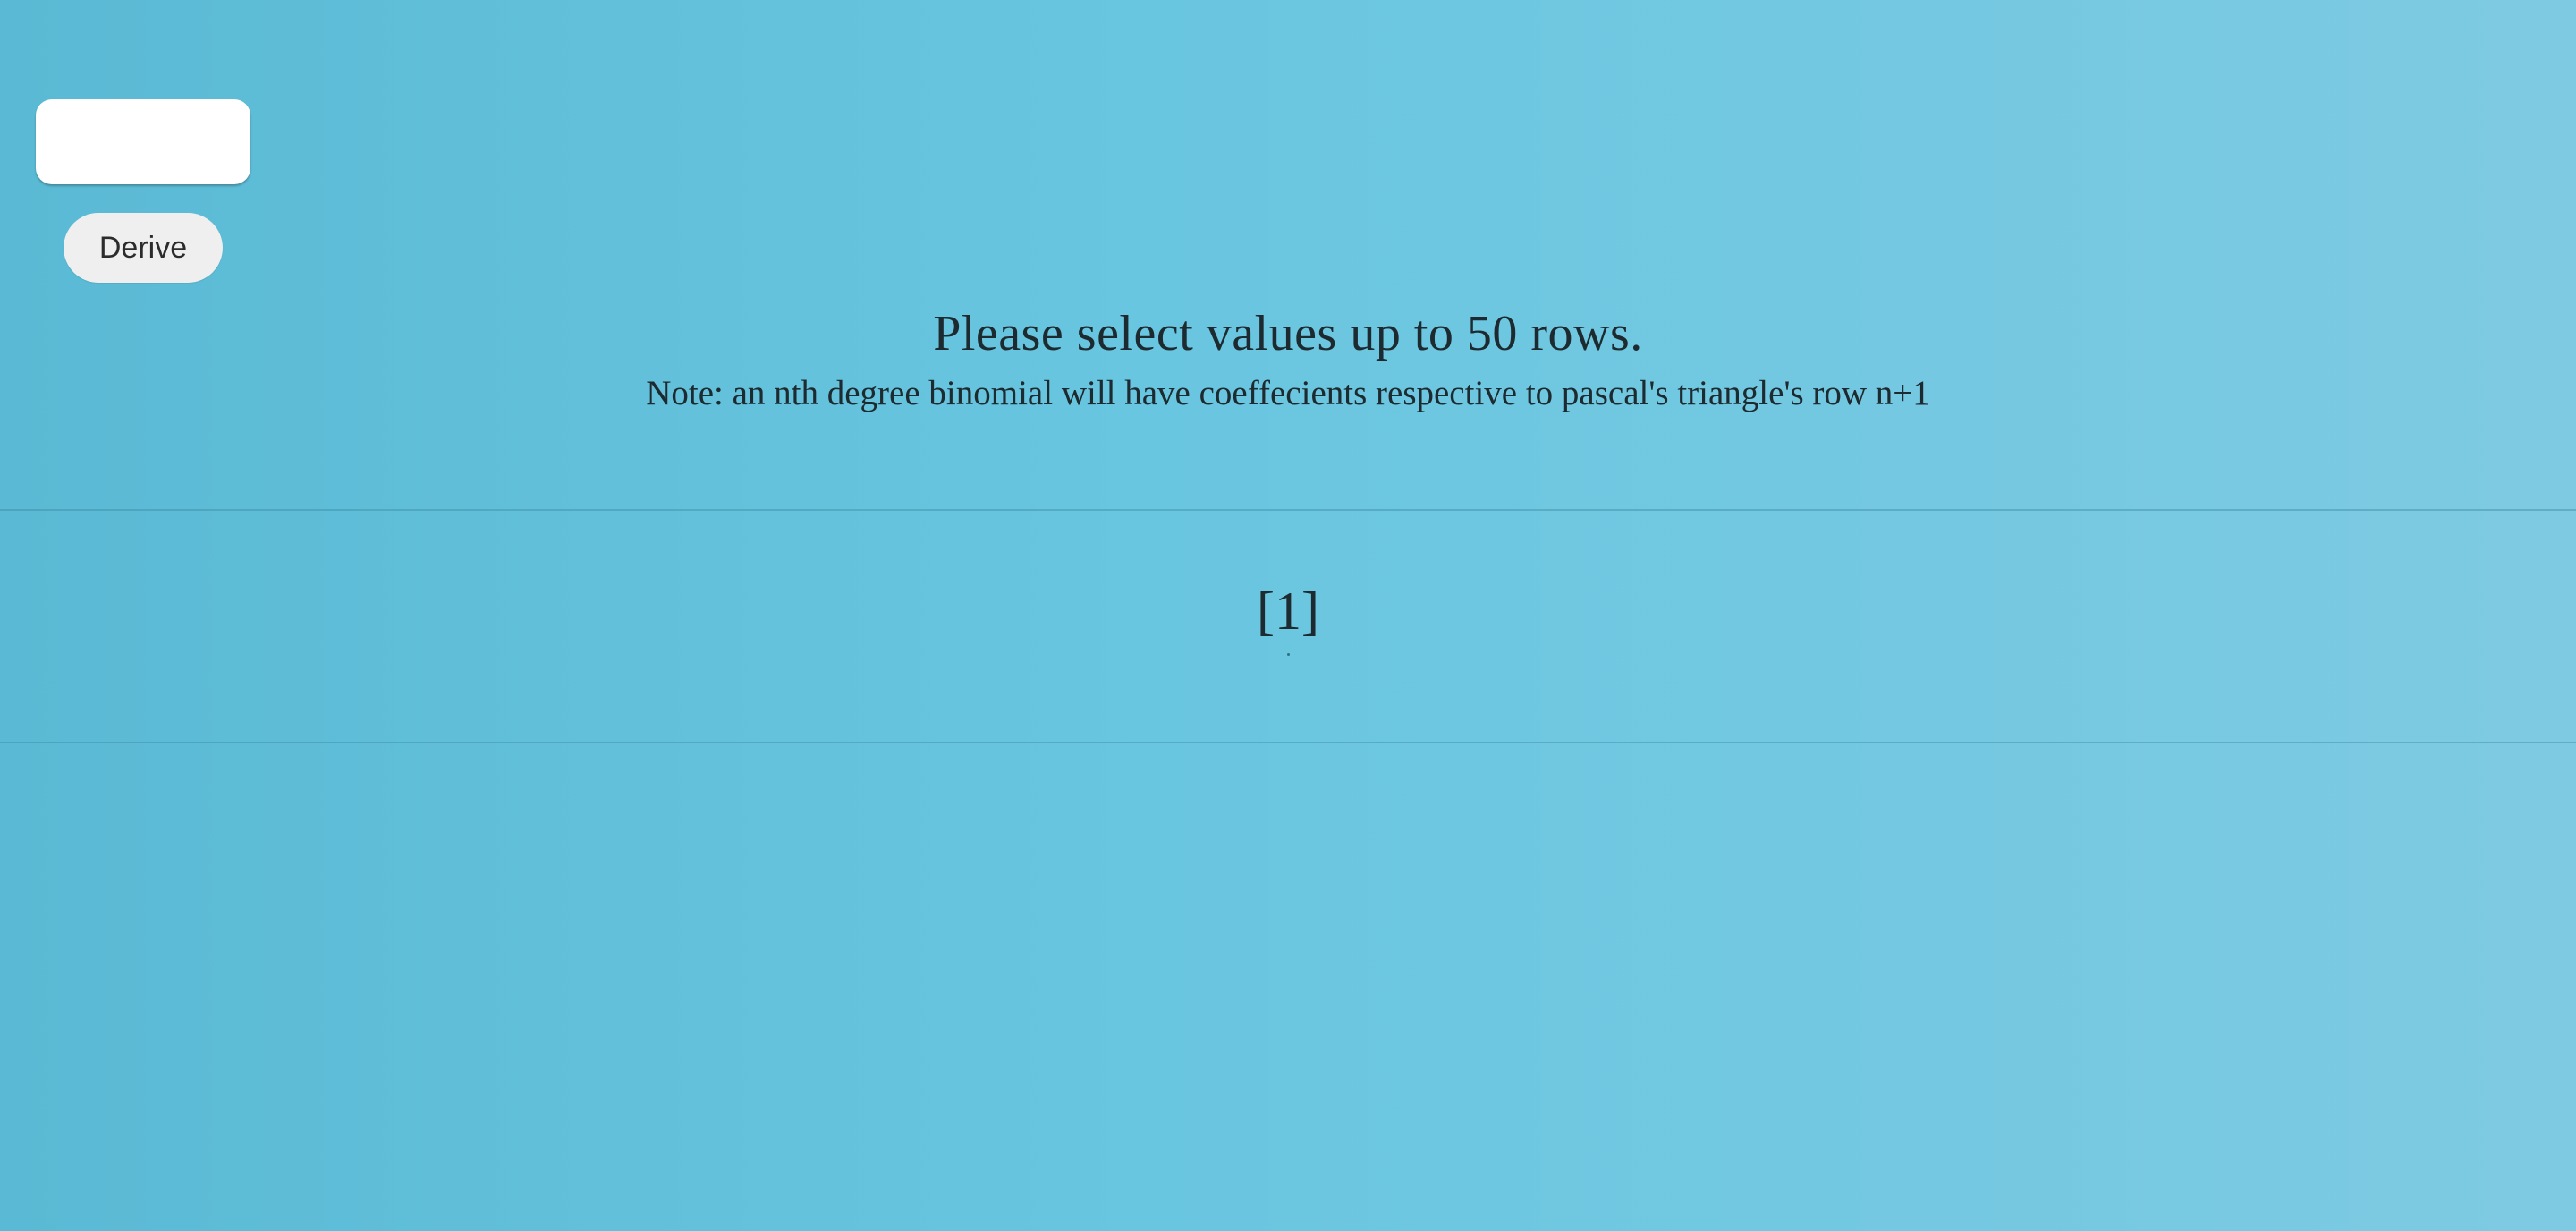 The width and height of the screenshot is (2576, 1231). Describe the element at coordinates (143, 141) in the screenshot. I see `row-count-input` at that location.